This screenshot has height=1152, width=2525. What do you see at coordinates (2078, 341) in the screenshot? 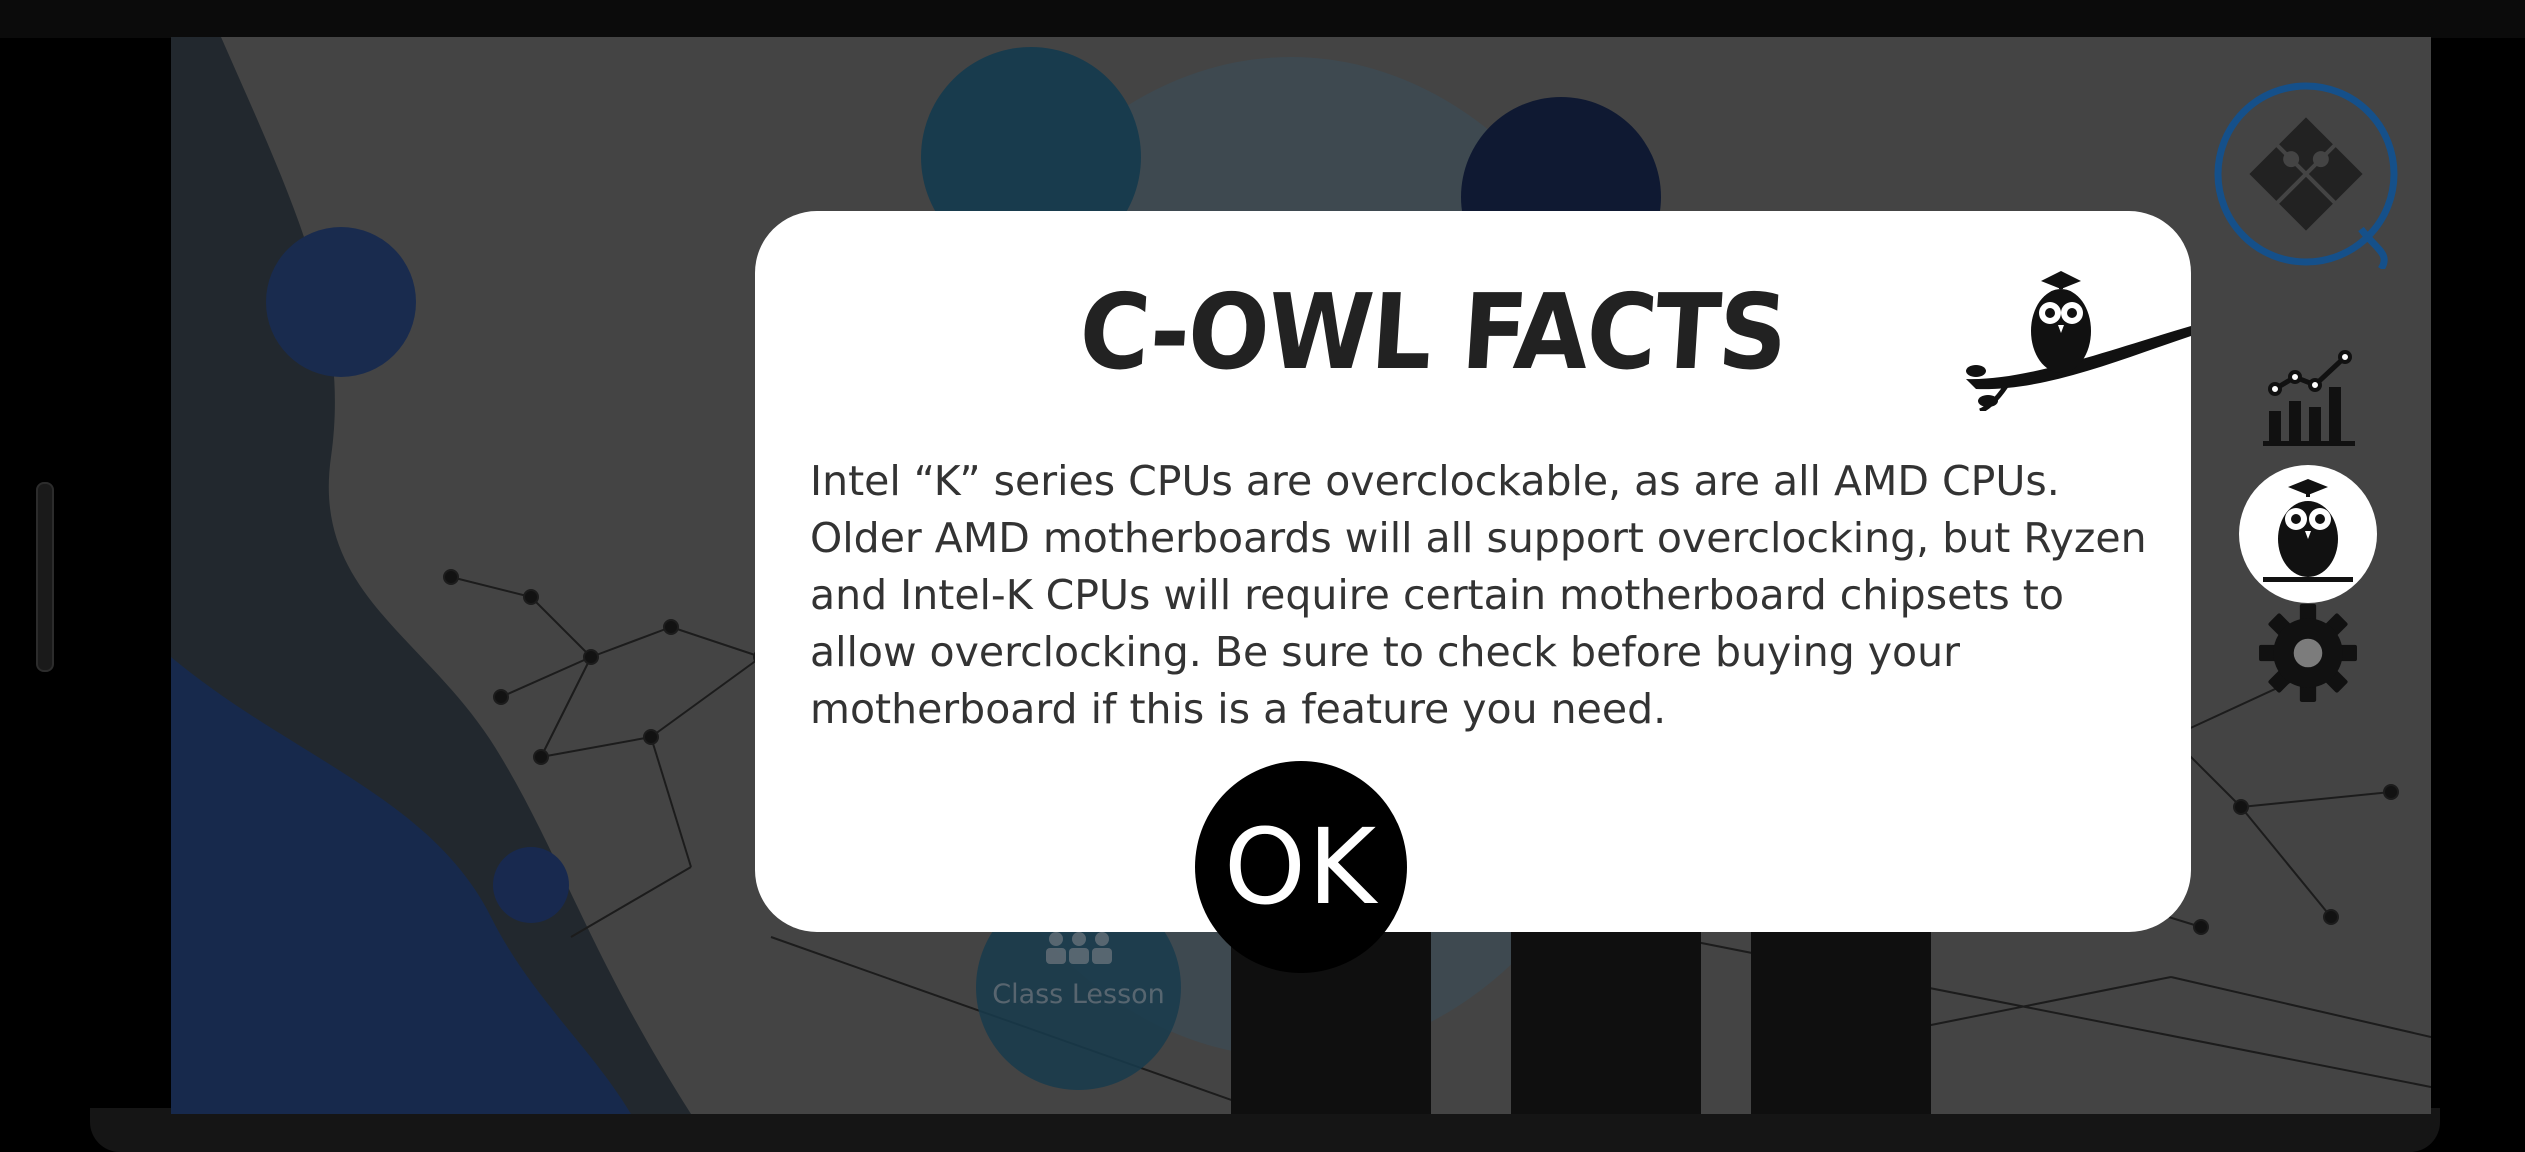
I see `owl-on-branch-icon` at bounding box center [2078, 341].